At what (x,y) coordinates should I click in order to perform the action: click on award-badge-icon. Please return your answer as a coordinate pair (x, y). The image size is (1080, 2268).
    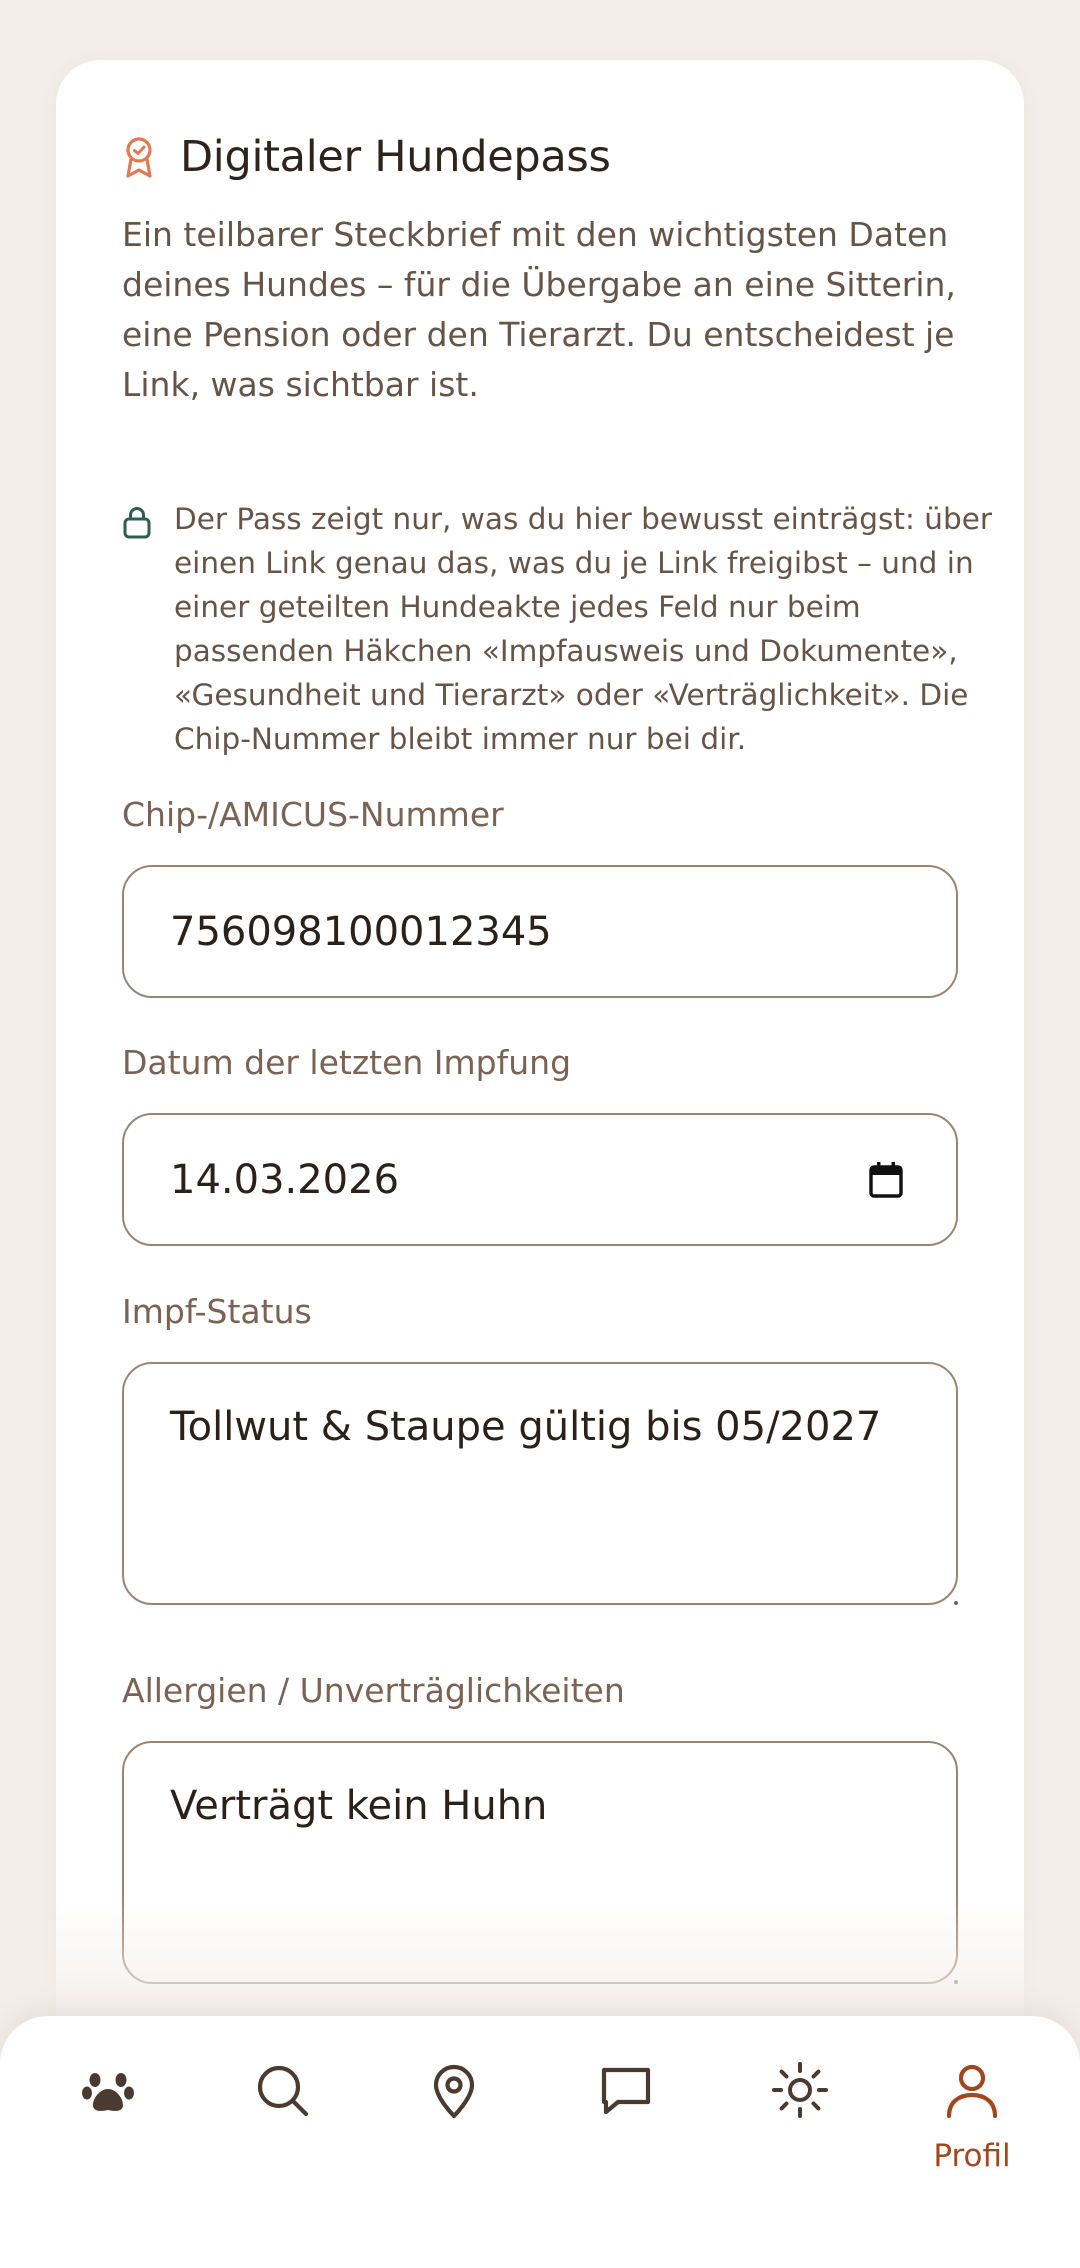
    Looking at the image, I should click on (139, 157).